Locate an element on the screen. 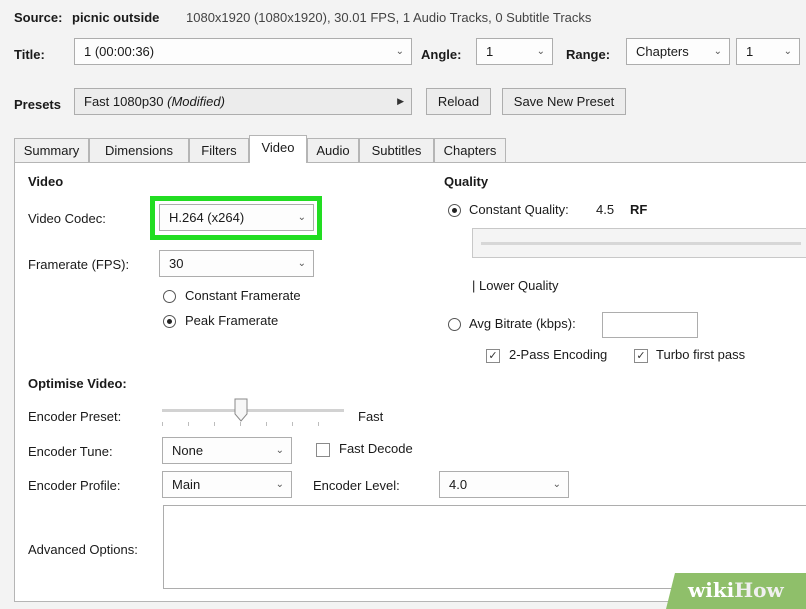 The width and height of the screenshot is (806, 609). framerate-dropdown: 30 ⌄ is located at coordinates (236, 263).